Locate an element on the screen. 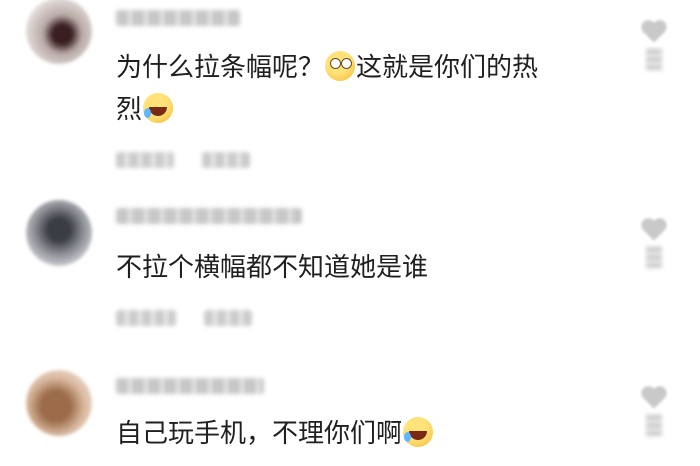  comment-text: 为什么拉条幅呢？ 这就是你们的热 is located at coordinates (327, 68).